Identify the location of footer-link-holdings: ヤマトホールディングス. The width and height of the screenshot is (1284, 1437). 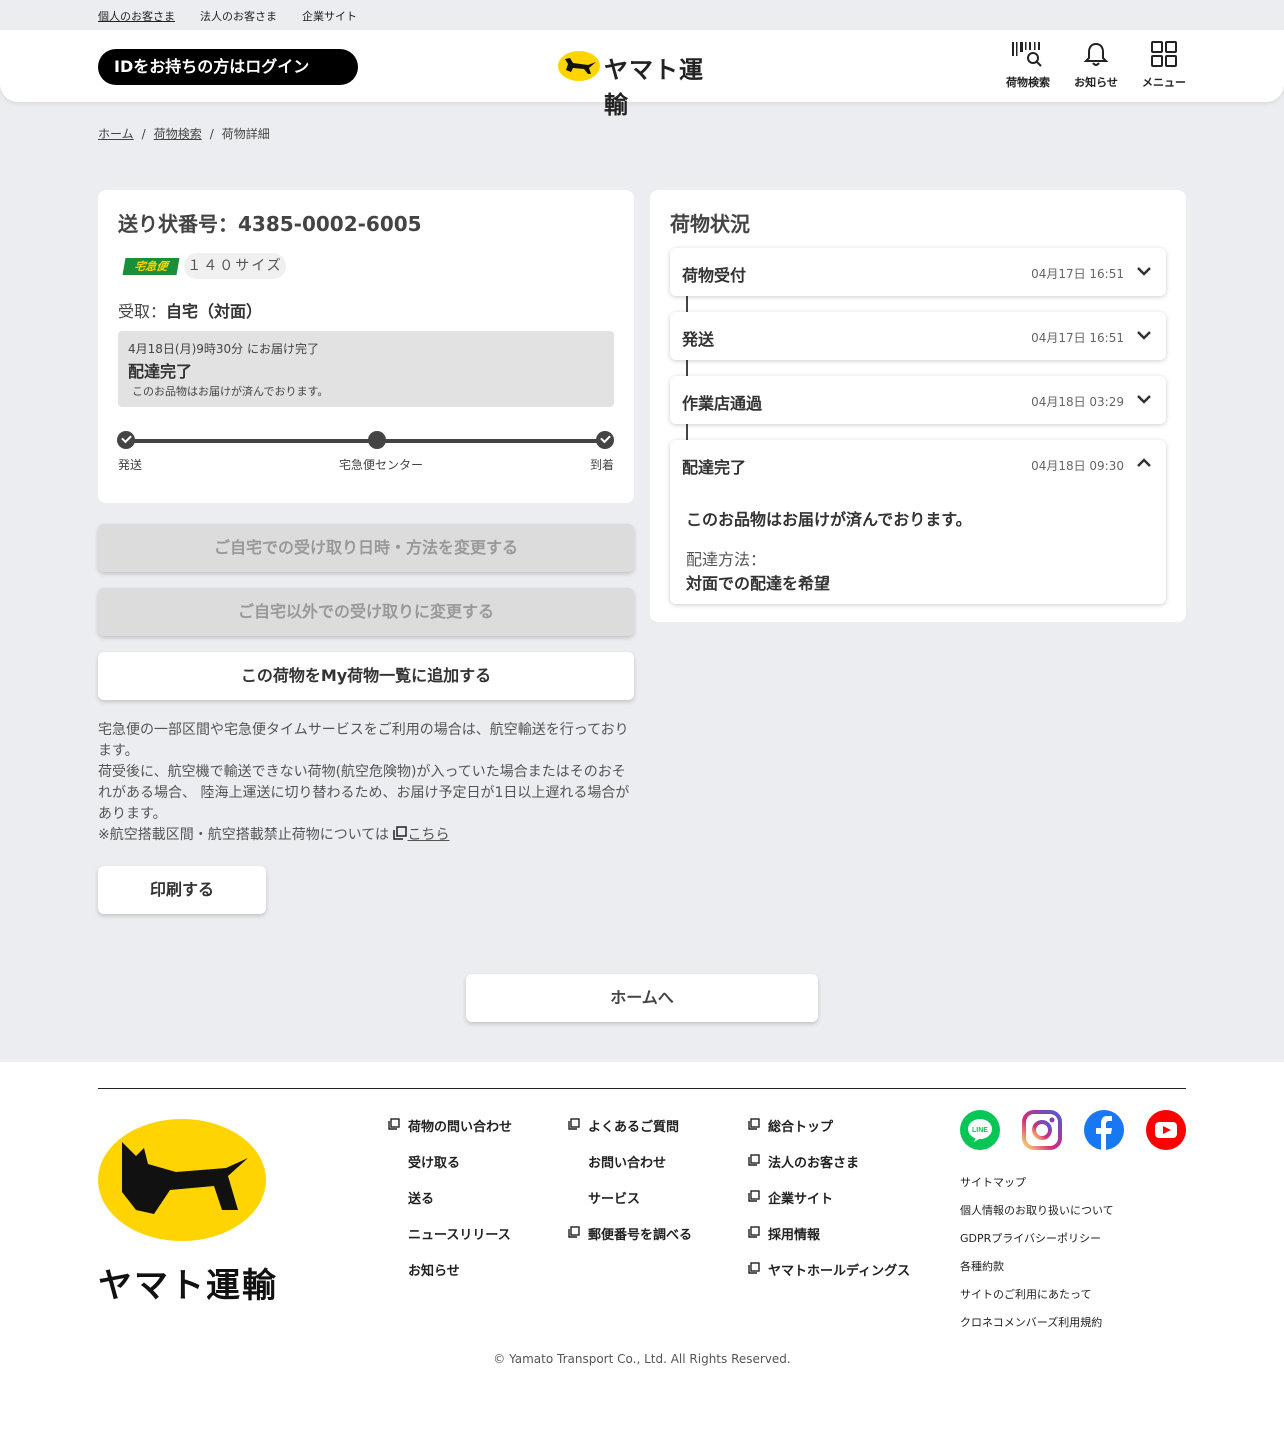
(829, 1278).